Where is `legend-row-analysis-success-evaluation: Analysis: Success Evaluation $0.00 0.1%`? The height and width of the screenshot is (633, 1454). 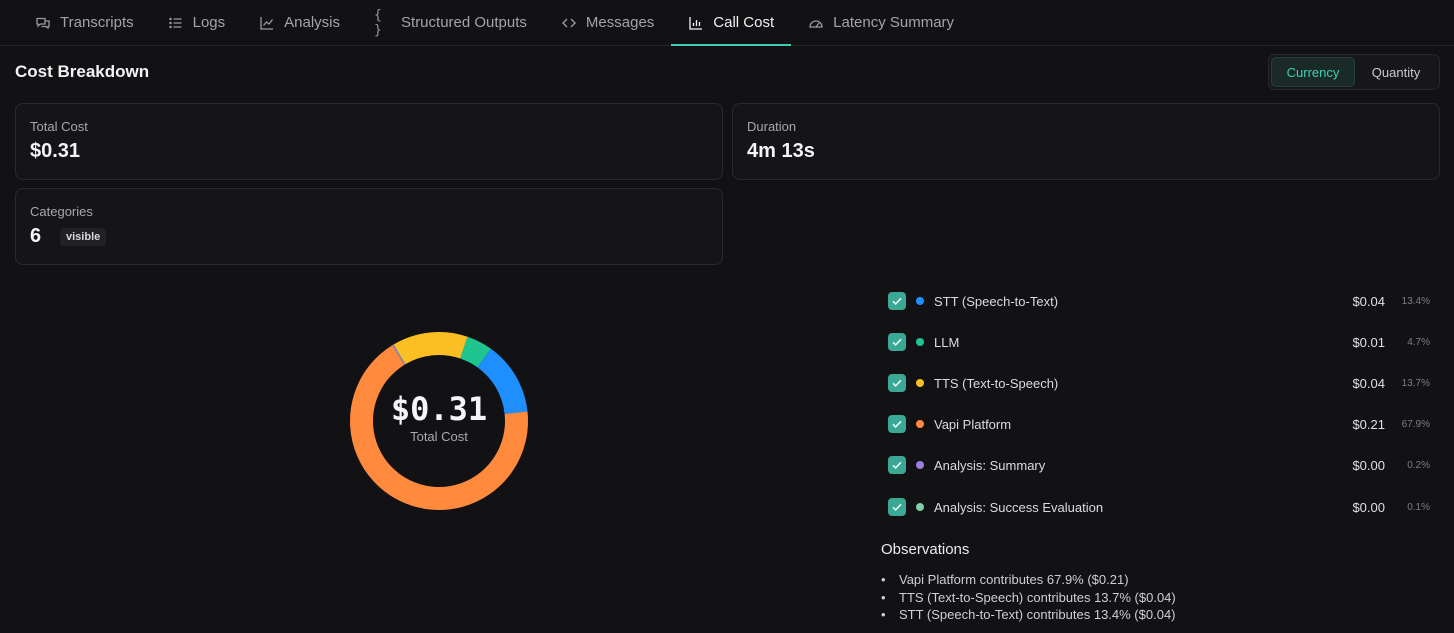 legend-row-analysis-success-evaluation: Analysis: Success Evaluation $0.00 0.1% is located at coordinates (1160, 507).